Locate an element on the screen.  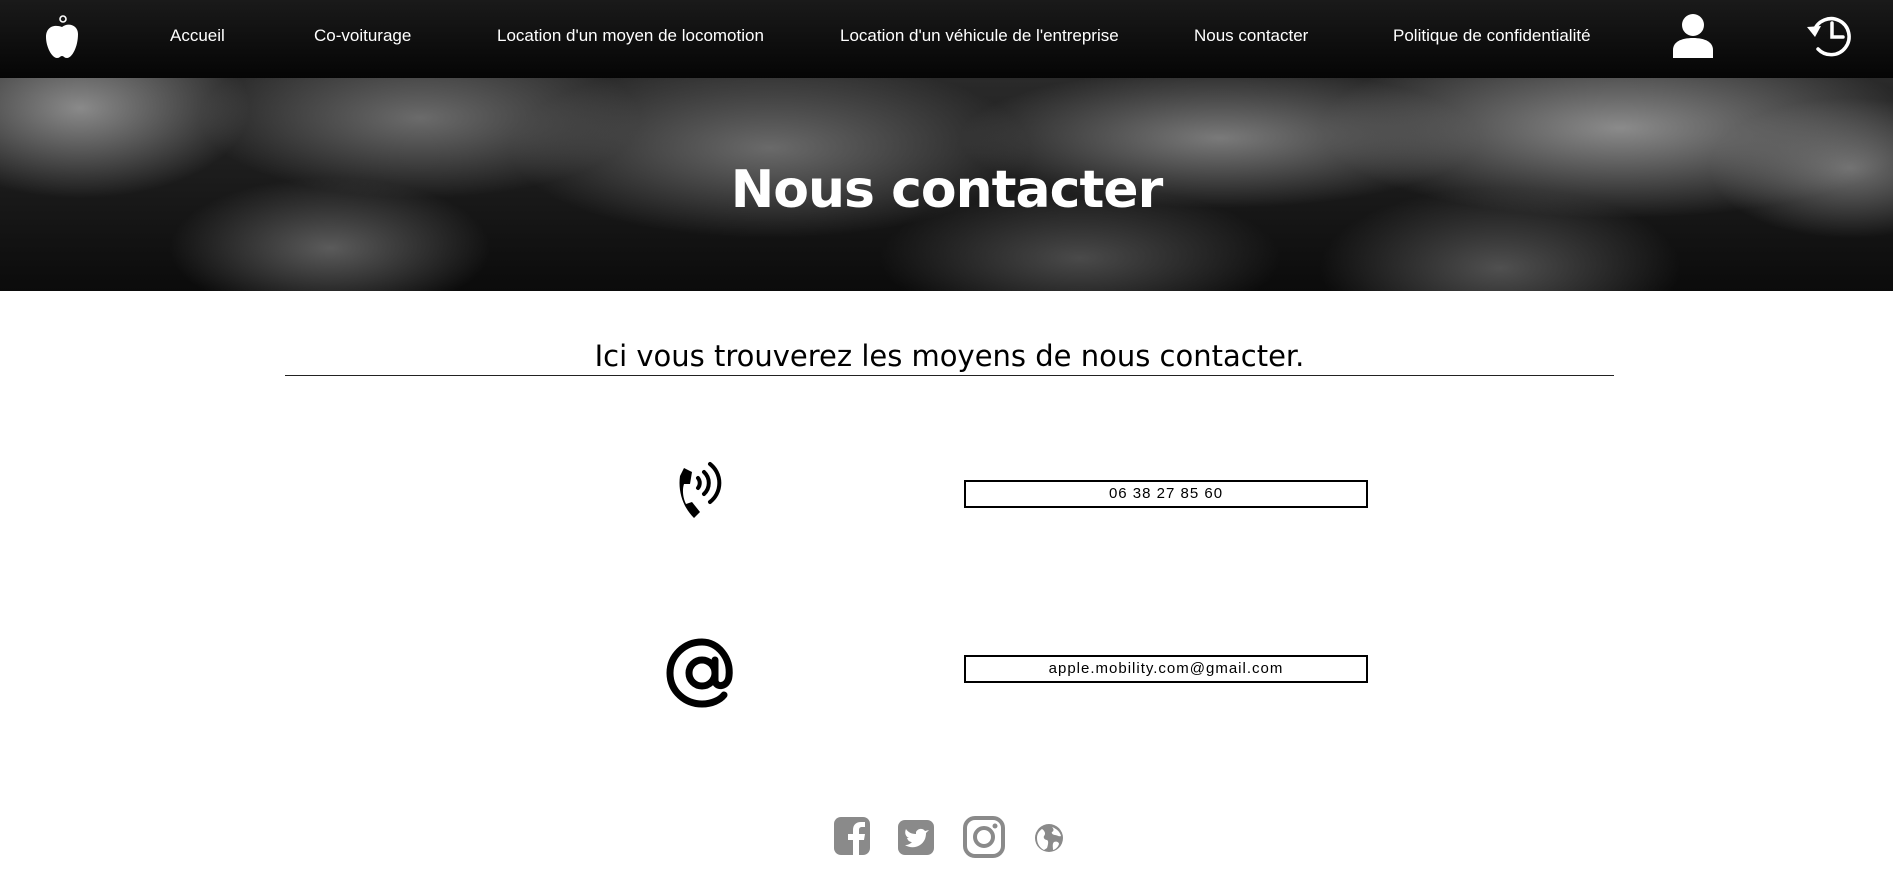
phone-number-field: 06 38 27 85 60 is located at coordinates (1166, 494).